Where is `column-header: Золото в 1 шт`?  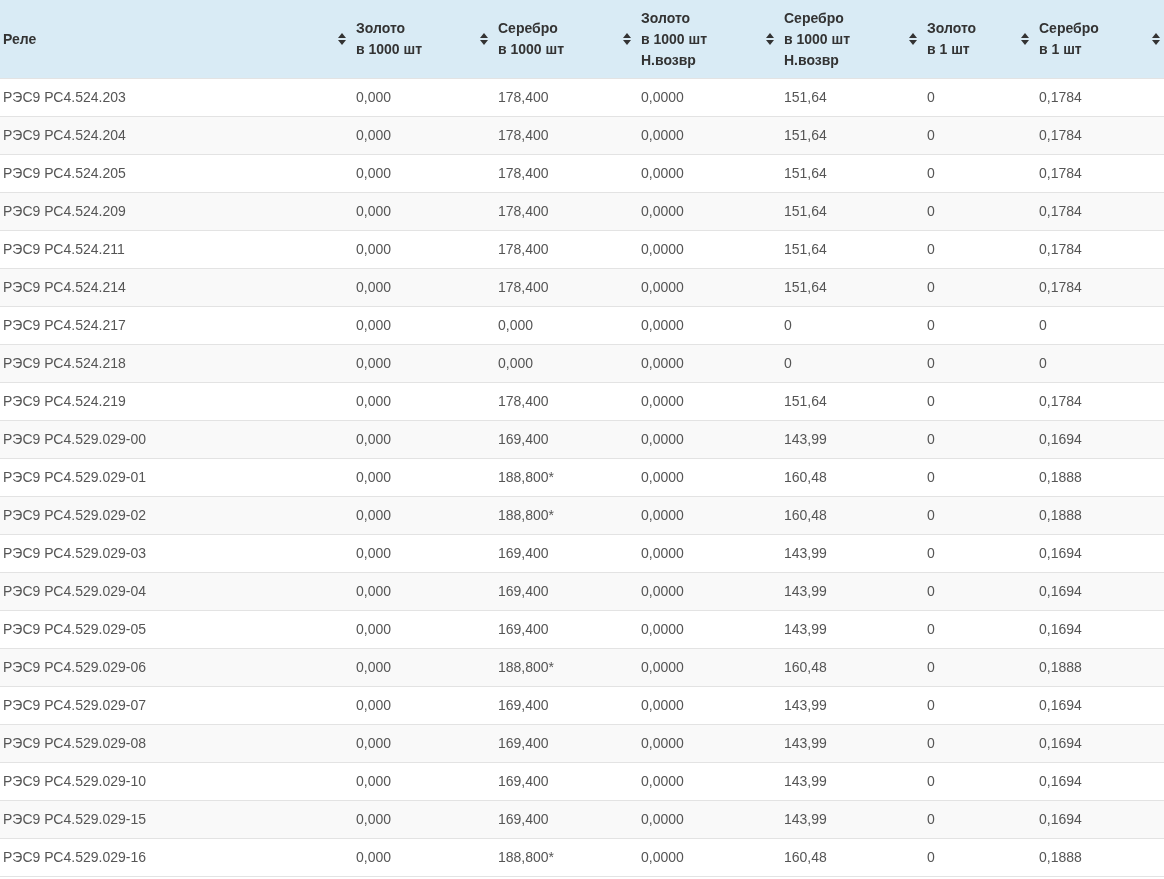 column-header: Золото в 1 шт is located at coordinates (952, 39).